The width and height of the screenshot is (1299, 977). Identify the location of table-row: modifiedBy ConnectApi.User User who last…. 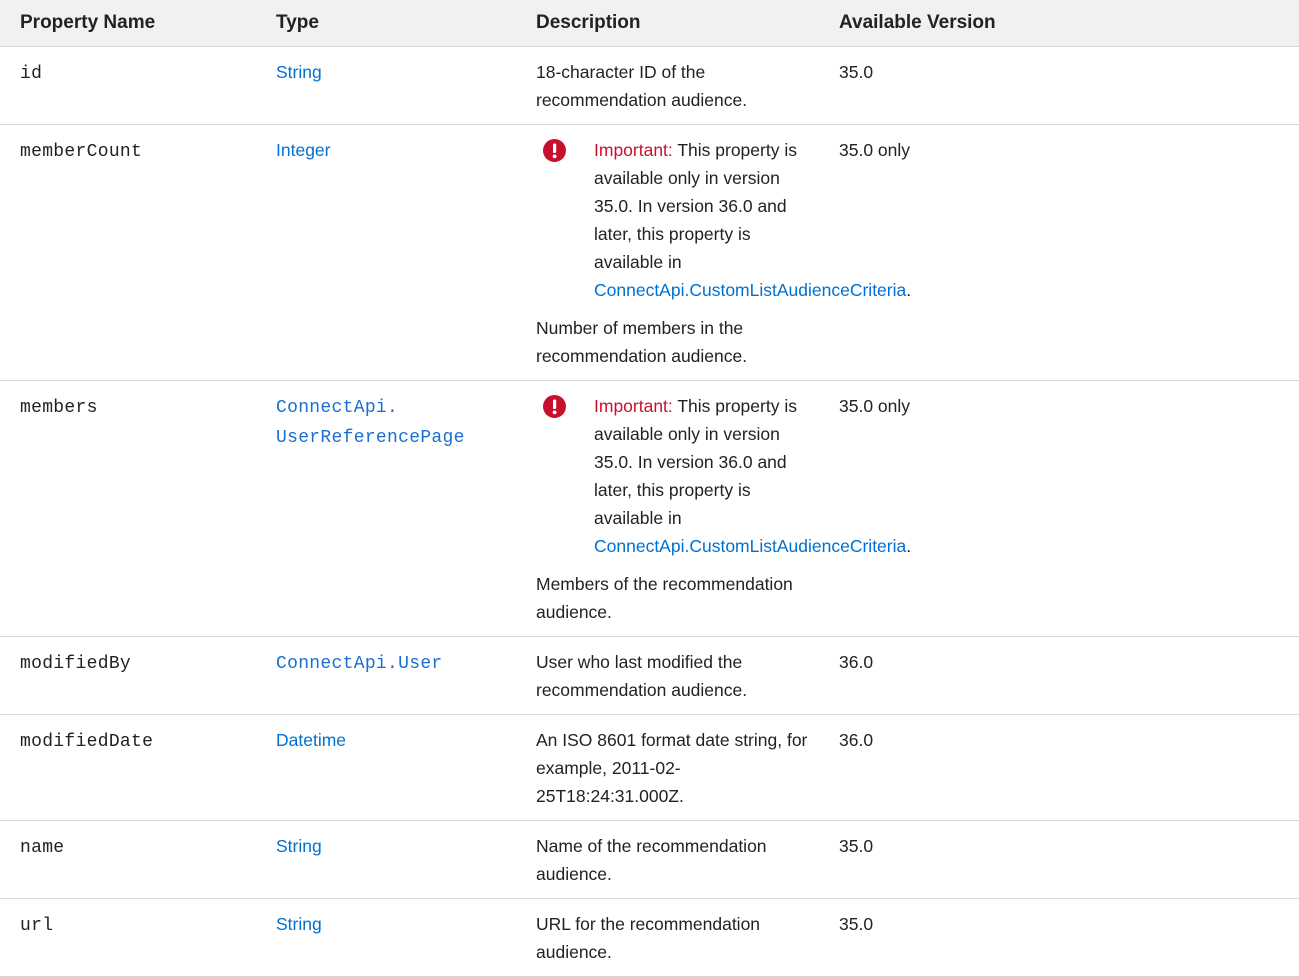
(649, 675).